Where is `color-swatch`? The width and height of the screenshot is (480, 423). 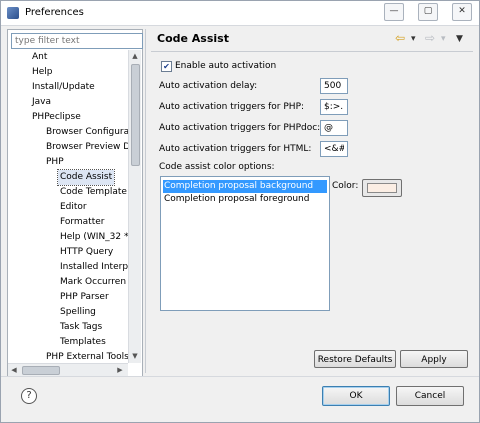 color-swatch is located at coordinates (382, 188).